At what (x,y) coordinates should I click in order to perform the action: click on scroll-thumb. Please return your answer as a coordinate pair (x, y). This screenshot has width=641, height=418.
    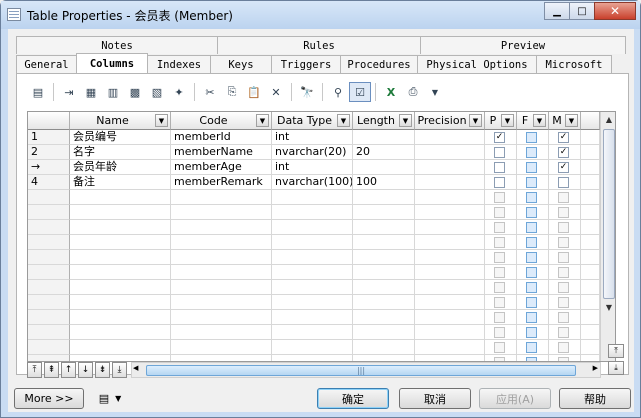
    Looking at the image, I should click on (609, 214).